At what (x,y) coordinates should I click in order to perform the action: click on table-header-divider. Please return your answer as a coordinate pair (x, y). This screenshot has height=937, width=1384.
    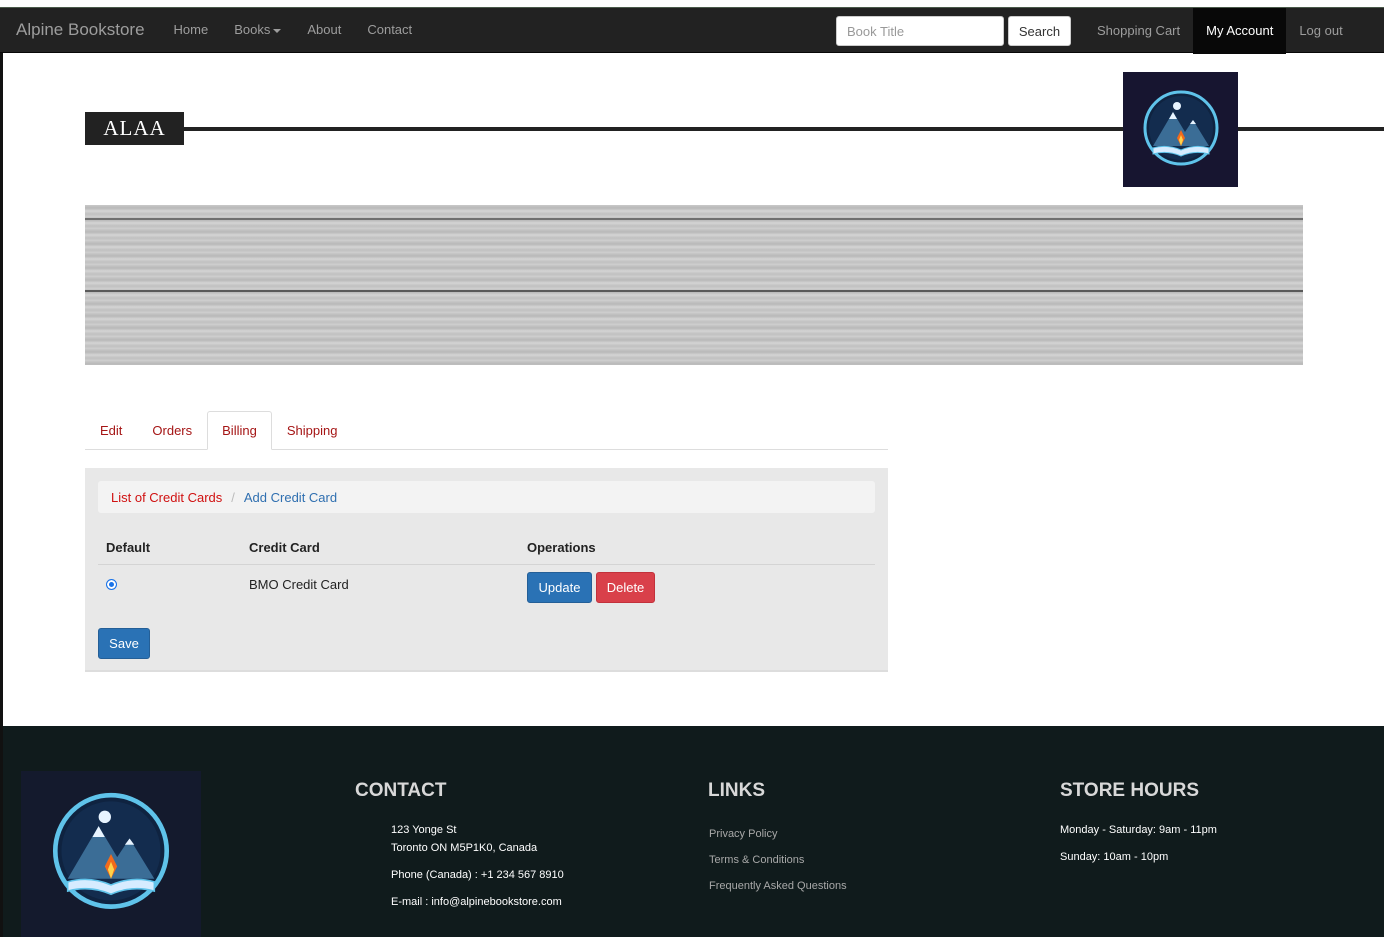
    Looking at the image, I should click on (486, 564).